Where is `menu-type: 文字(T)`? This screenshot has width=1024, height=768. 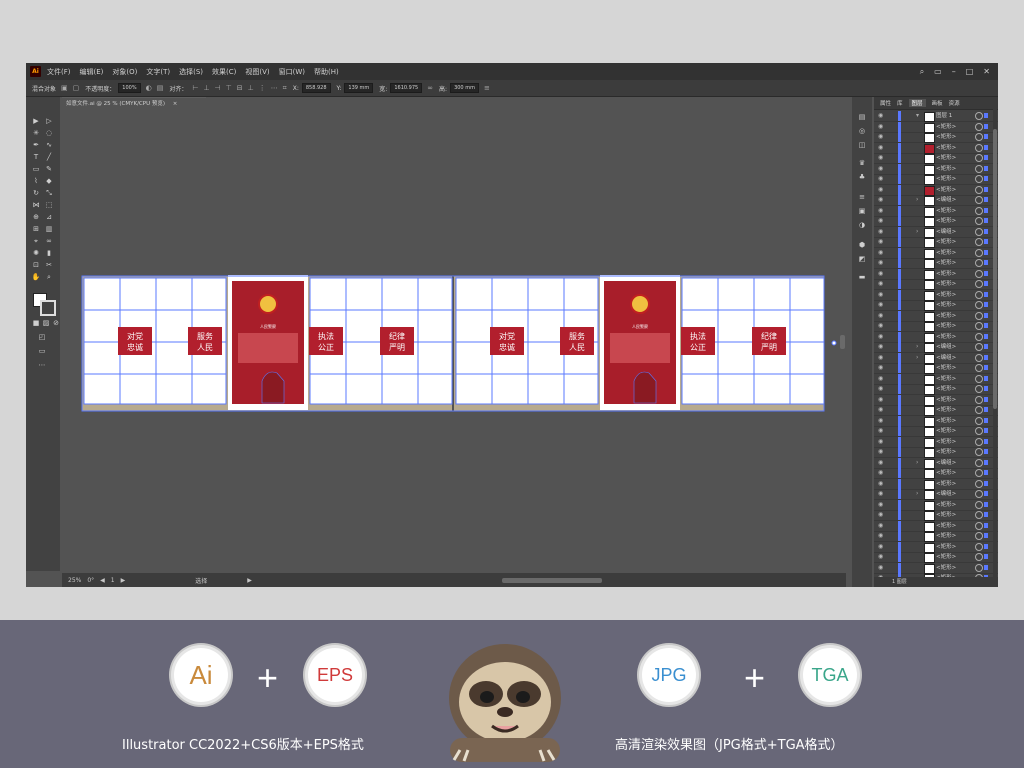
menu-type: 文字(T) is located at coordinates (158, 72).